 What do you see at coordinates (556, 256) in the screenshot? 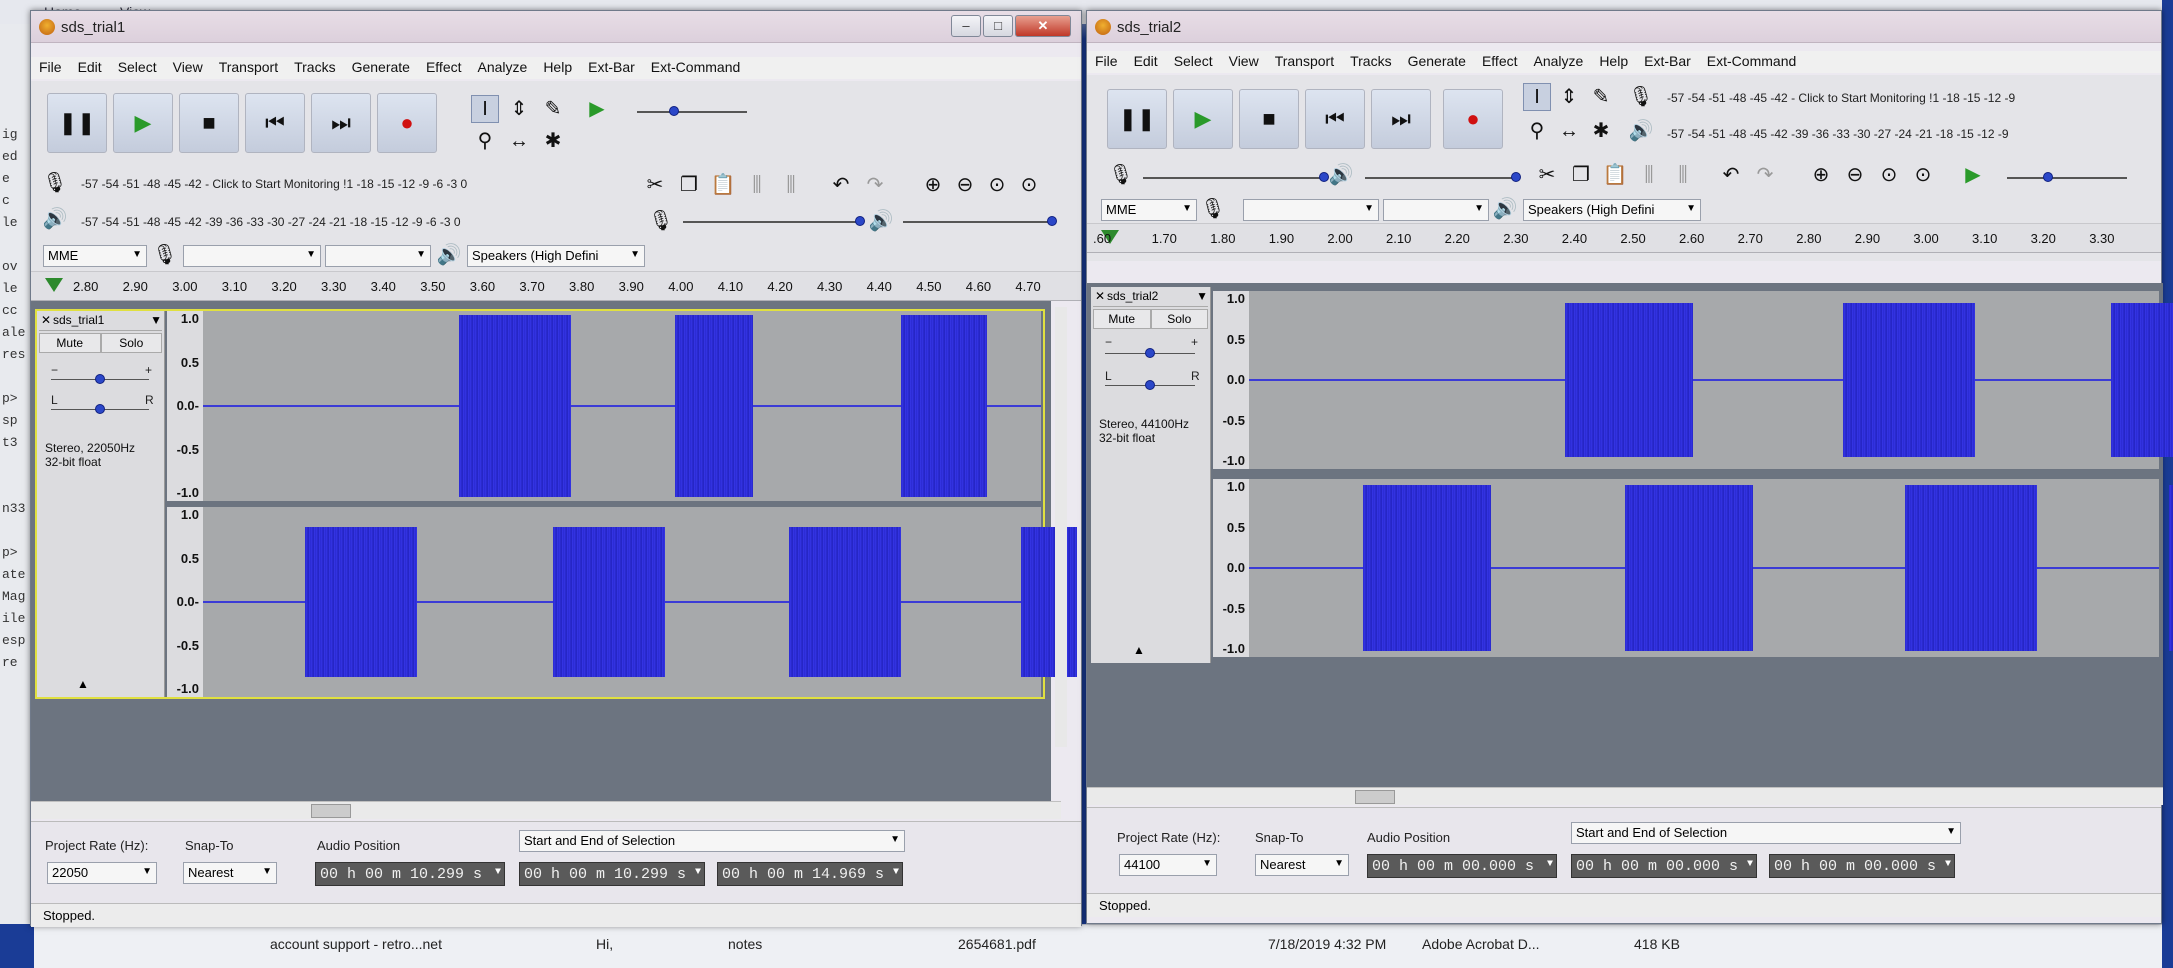
I see `playback-device-select: Speakers (High Defini ▼` at bounding box center [556, 256].